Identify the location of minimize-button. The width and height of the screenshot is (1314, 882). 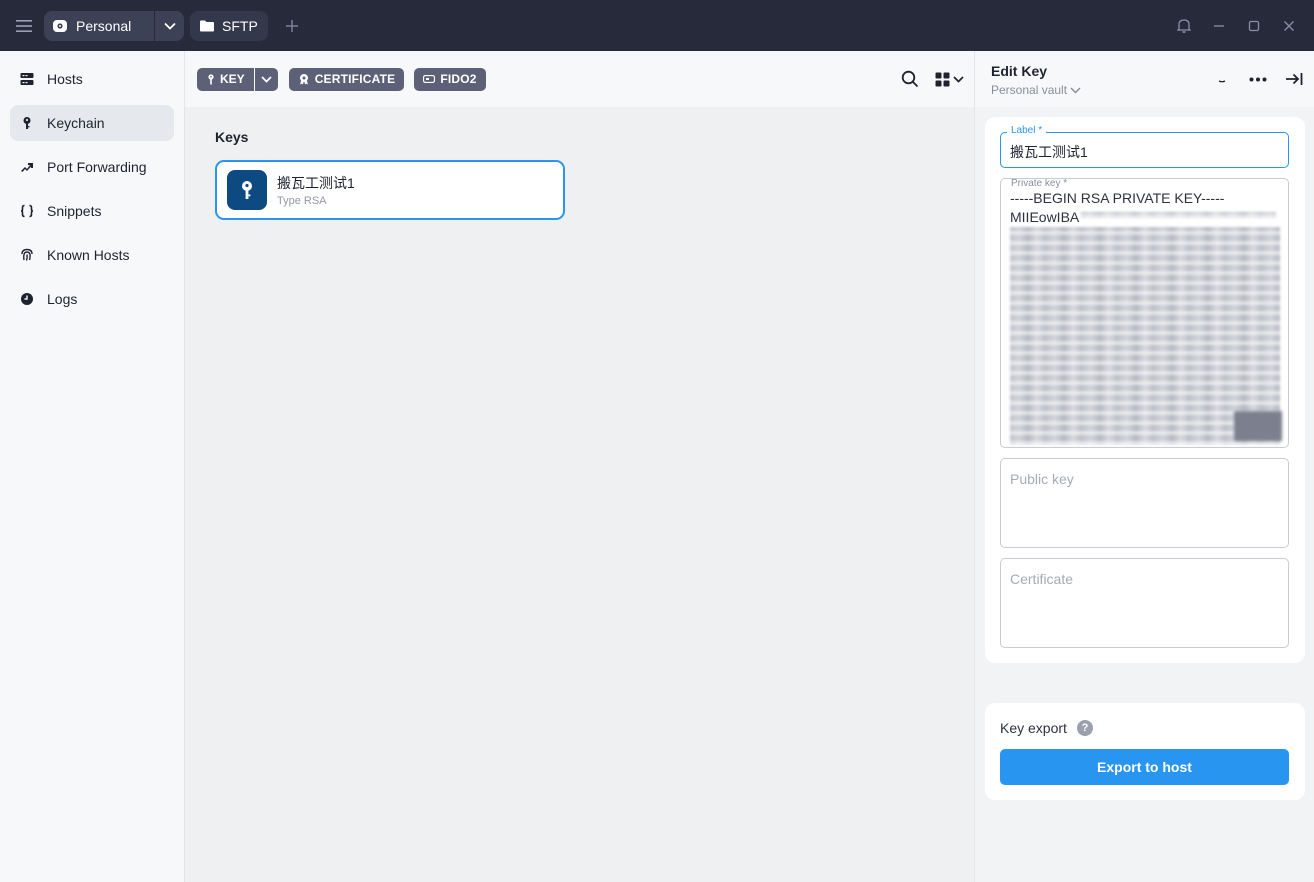
(1218, 26).